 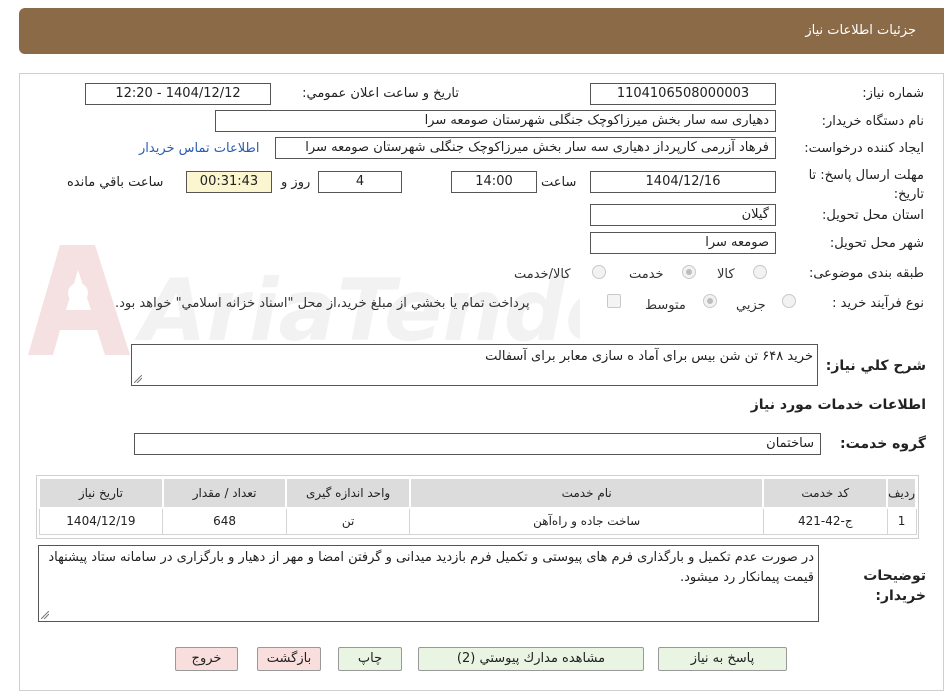 I want to click on time-label: ساعت, so click(x=559, y=182).